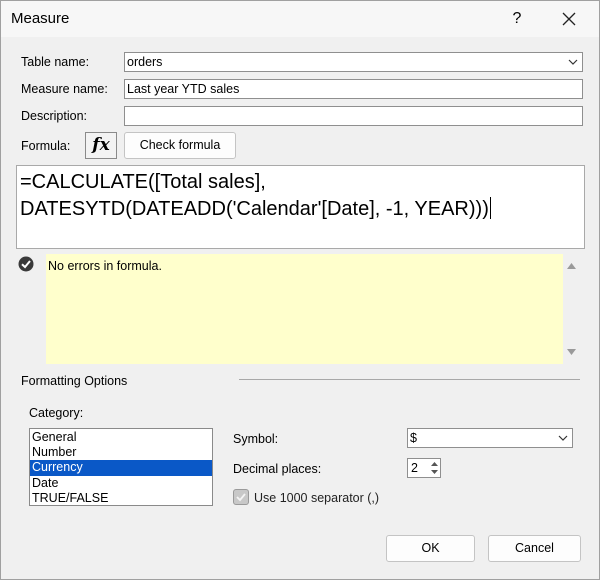  I want to click on measure-name-value: Last year YTD sales, so click(183, 89).